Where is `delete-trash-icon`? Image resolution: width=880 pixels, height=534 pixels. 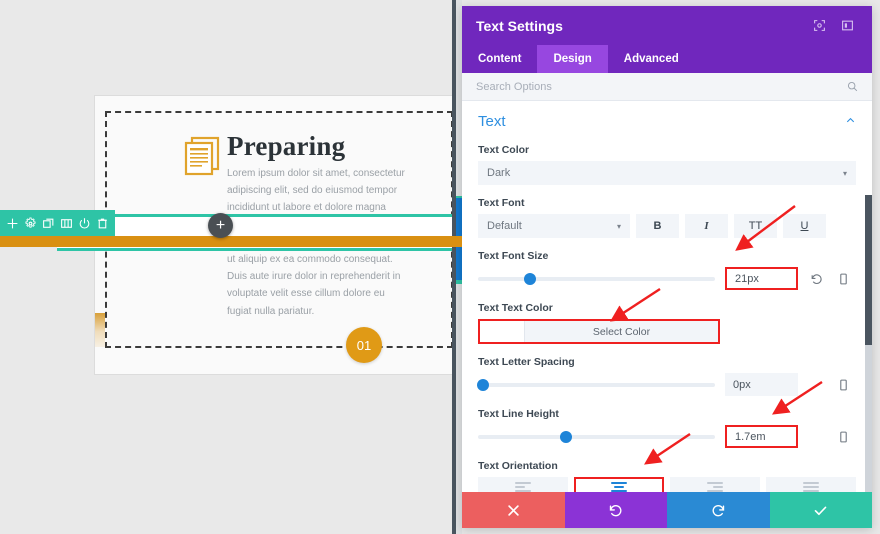
delete-trash-icon is located at coordinates (102, 223).